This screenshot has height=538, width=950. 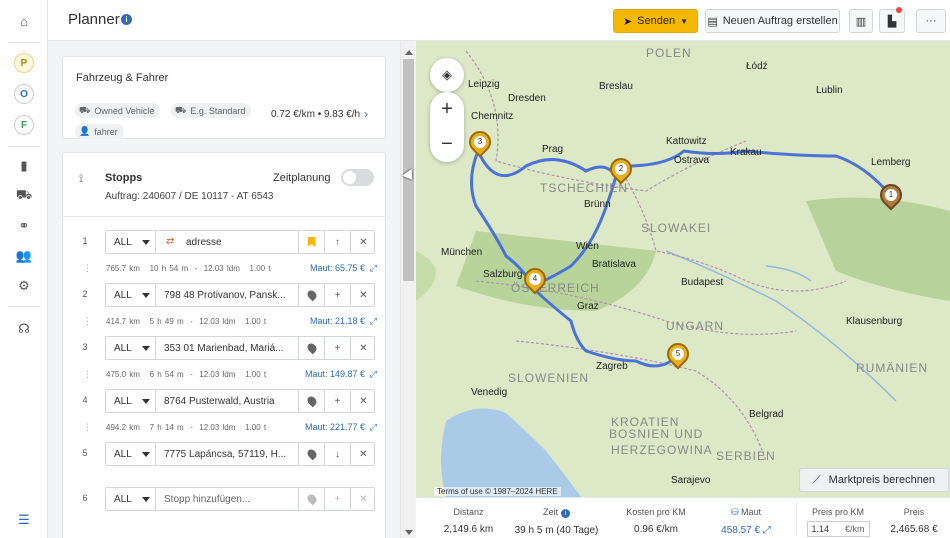 What do you see at coordinates (829, 90) in the screenshot?
I see `map-label: Lublin` at bounding box center [829, 90].